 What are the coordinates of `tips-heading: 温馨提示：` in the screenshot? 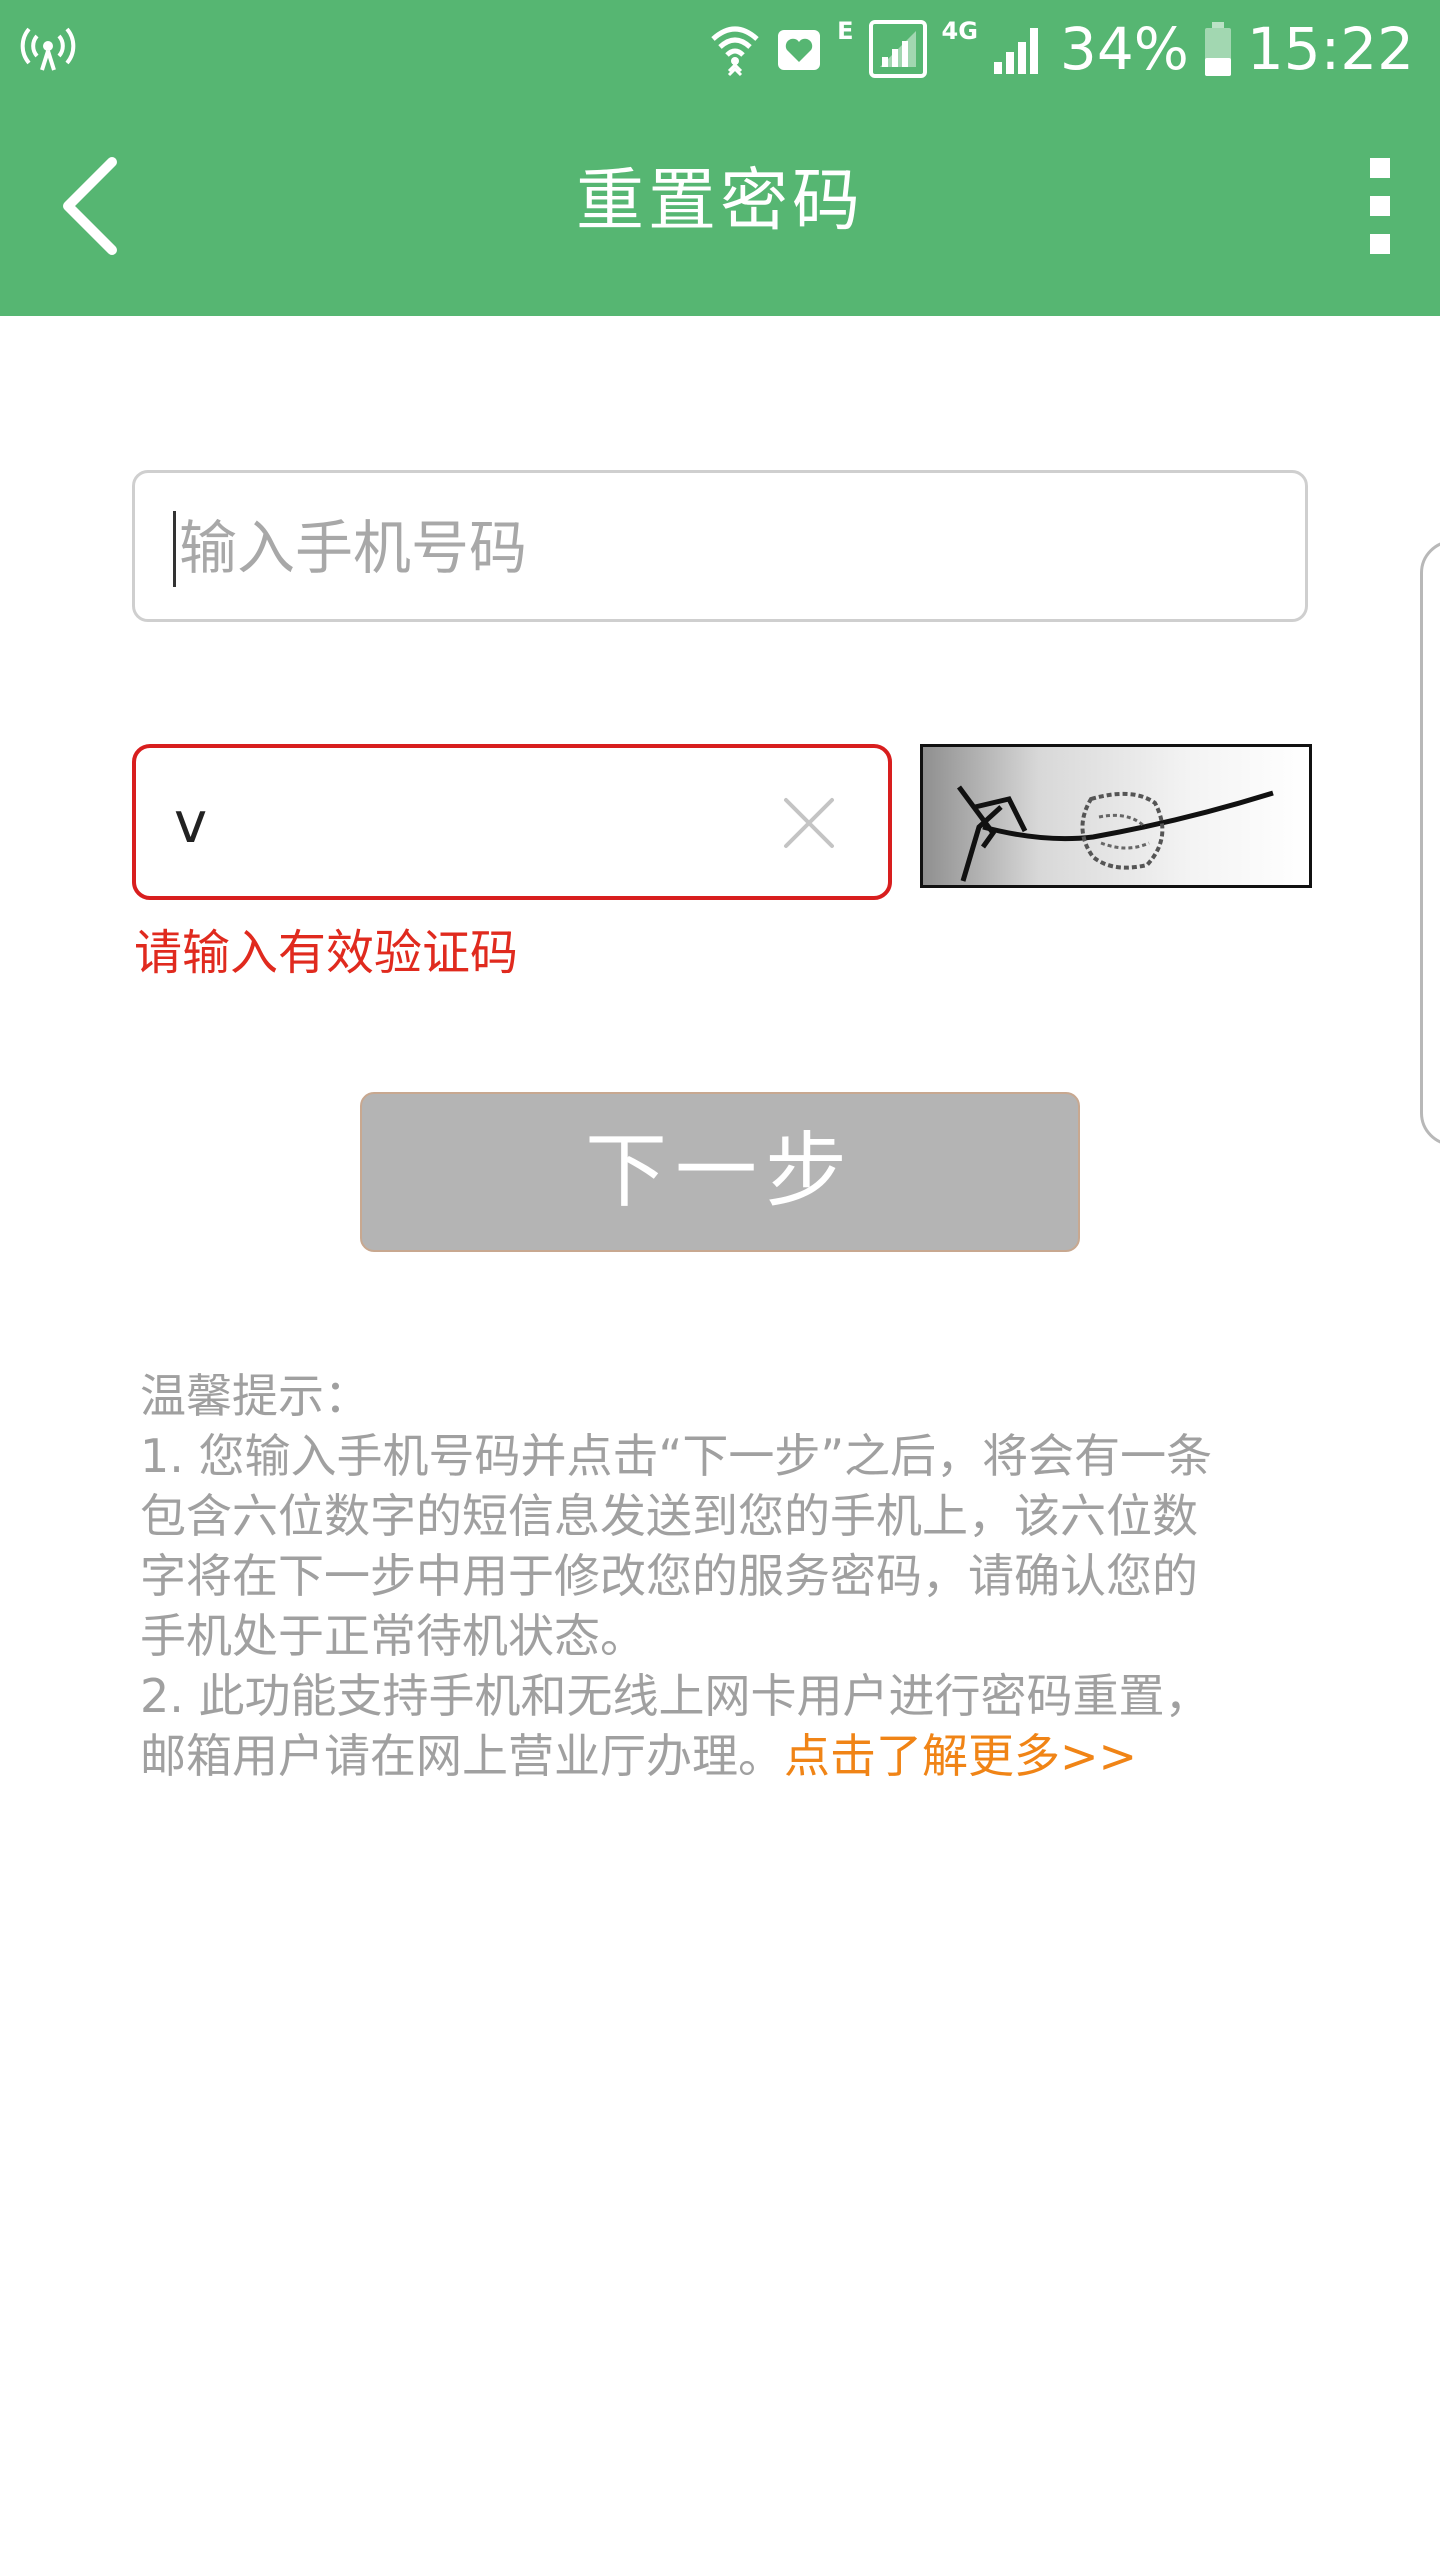 It's located at (255, 1396).